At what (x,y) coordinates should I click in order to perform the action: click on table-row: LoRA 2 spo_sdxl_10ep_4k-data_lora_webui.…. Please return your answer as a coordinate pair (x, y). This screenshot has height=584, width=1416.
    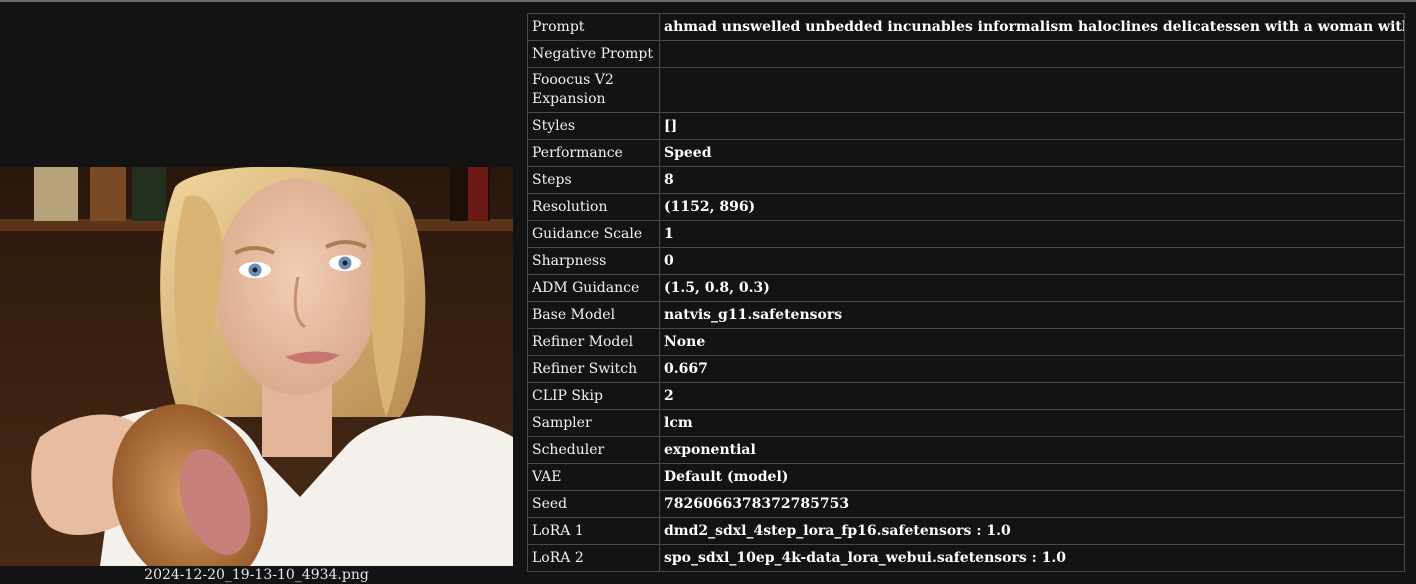
    Looking at the image, I should click on (966, 558).